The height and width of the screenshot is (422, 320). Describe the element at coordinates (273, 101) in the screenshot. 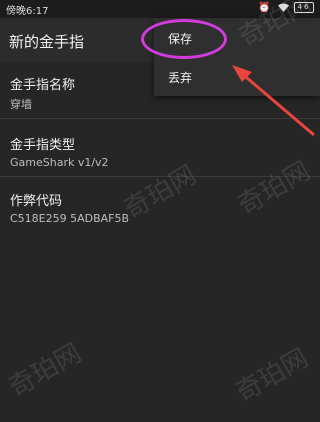

I see `annotation-arrow` at that location.